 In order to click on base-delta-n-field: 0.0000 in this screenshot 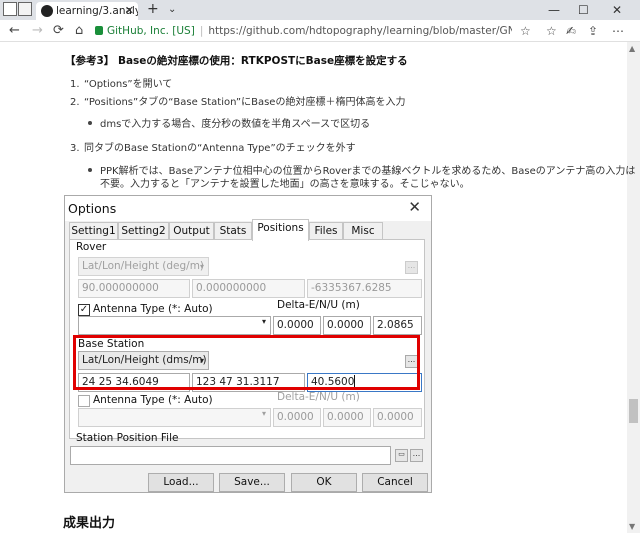, I will do `click(347, 417)`.